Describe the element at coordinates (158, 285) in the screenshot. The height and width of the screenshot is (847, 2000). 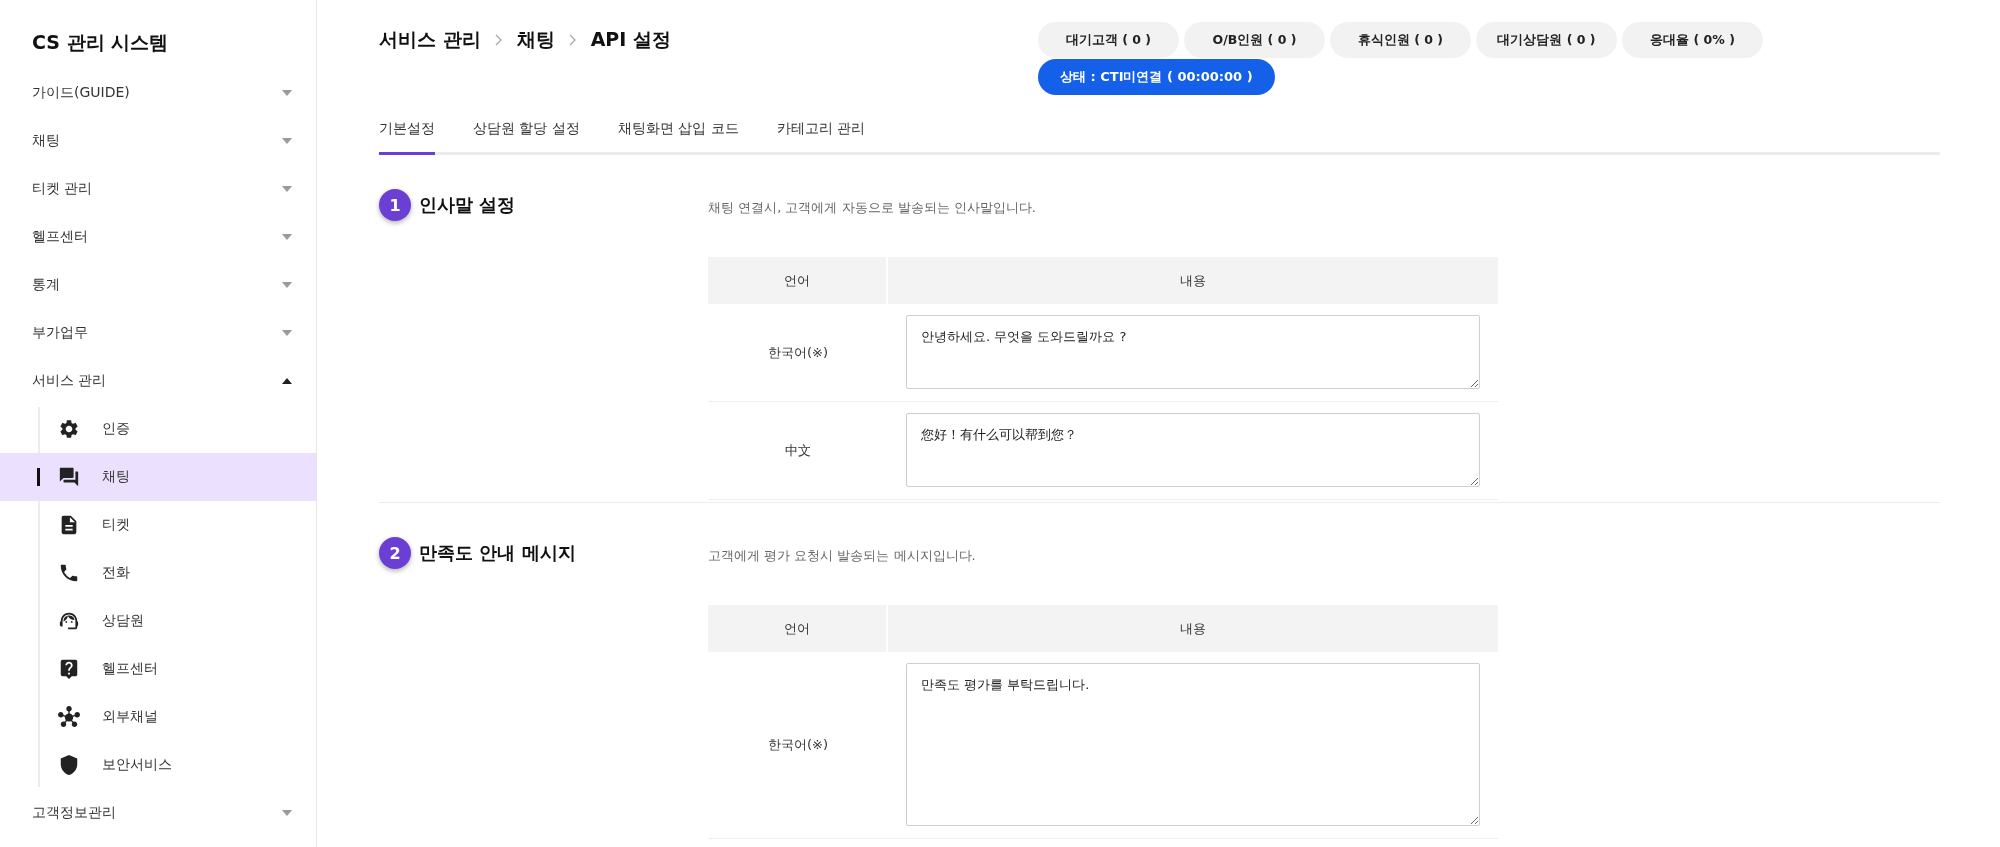
I see `menu-item: 통계` at that location.